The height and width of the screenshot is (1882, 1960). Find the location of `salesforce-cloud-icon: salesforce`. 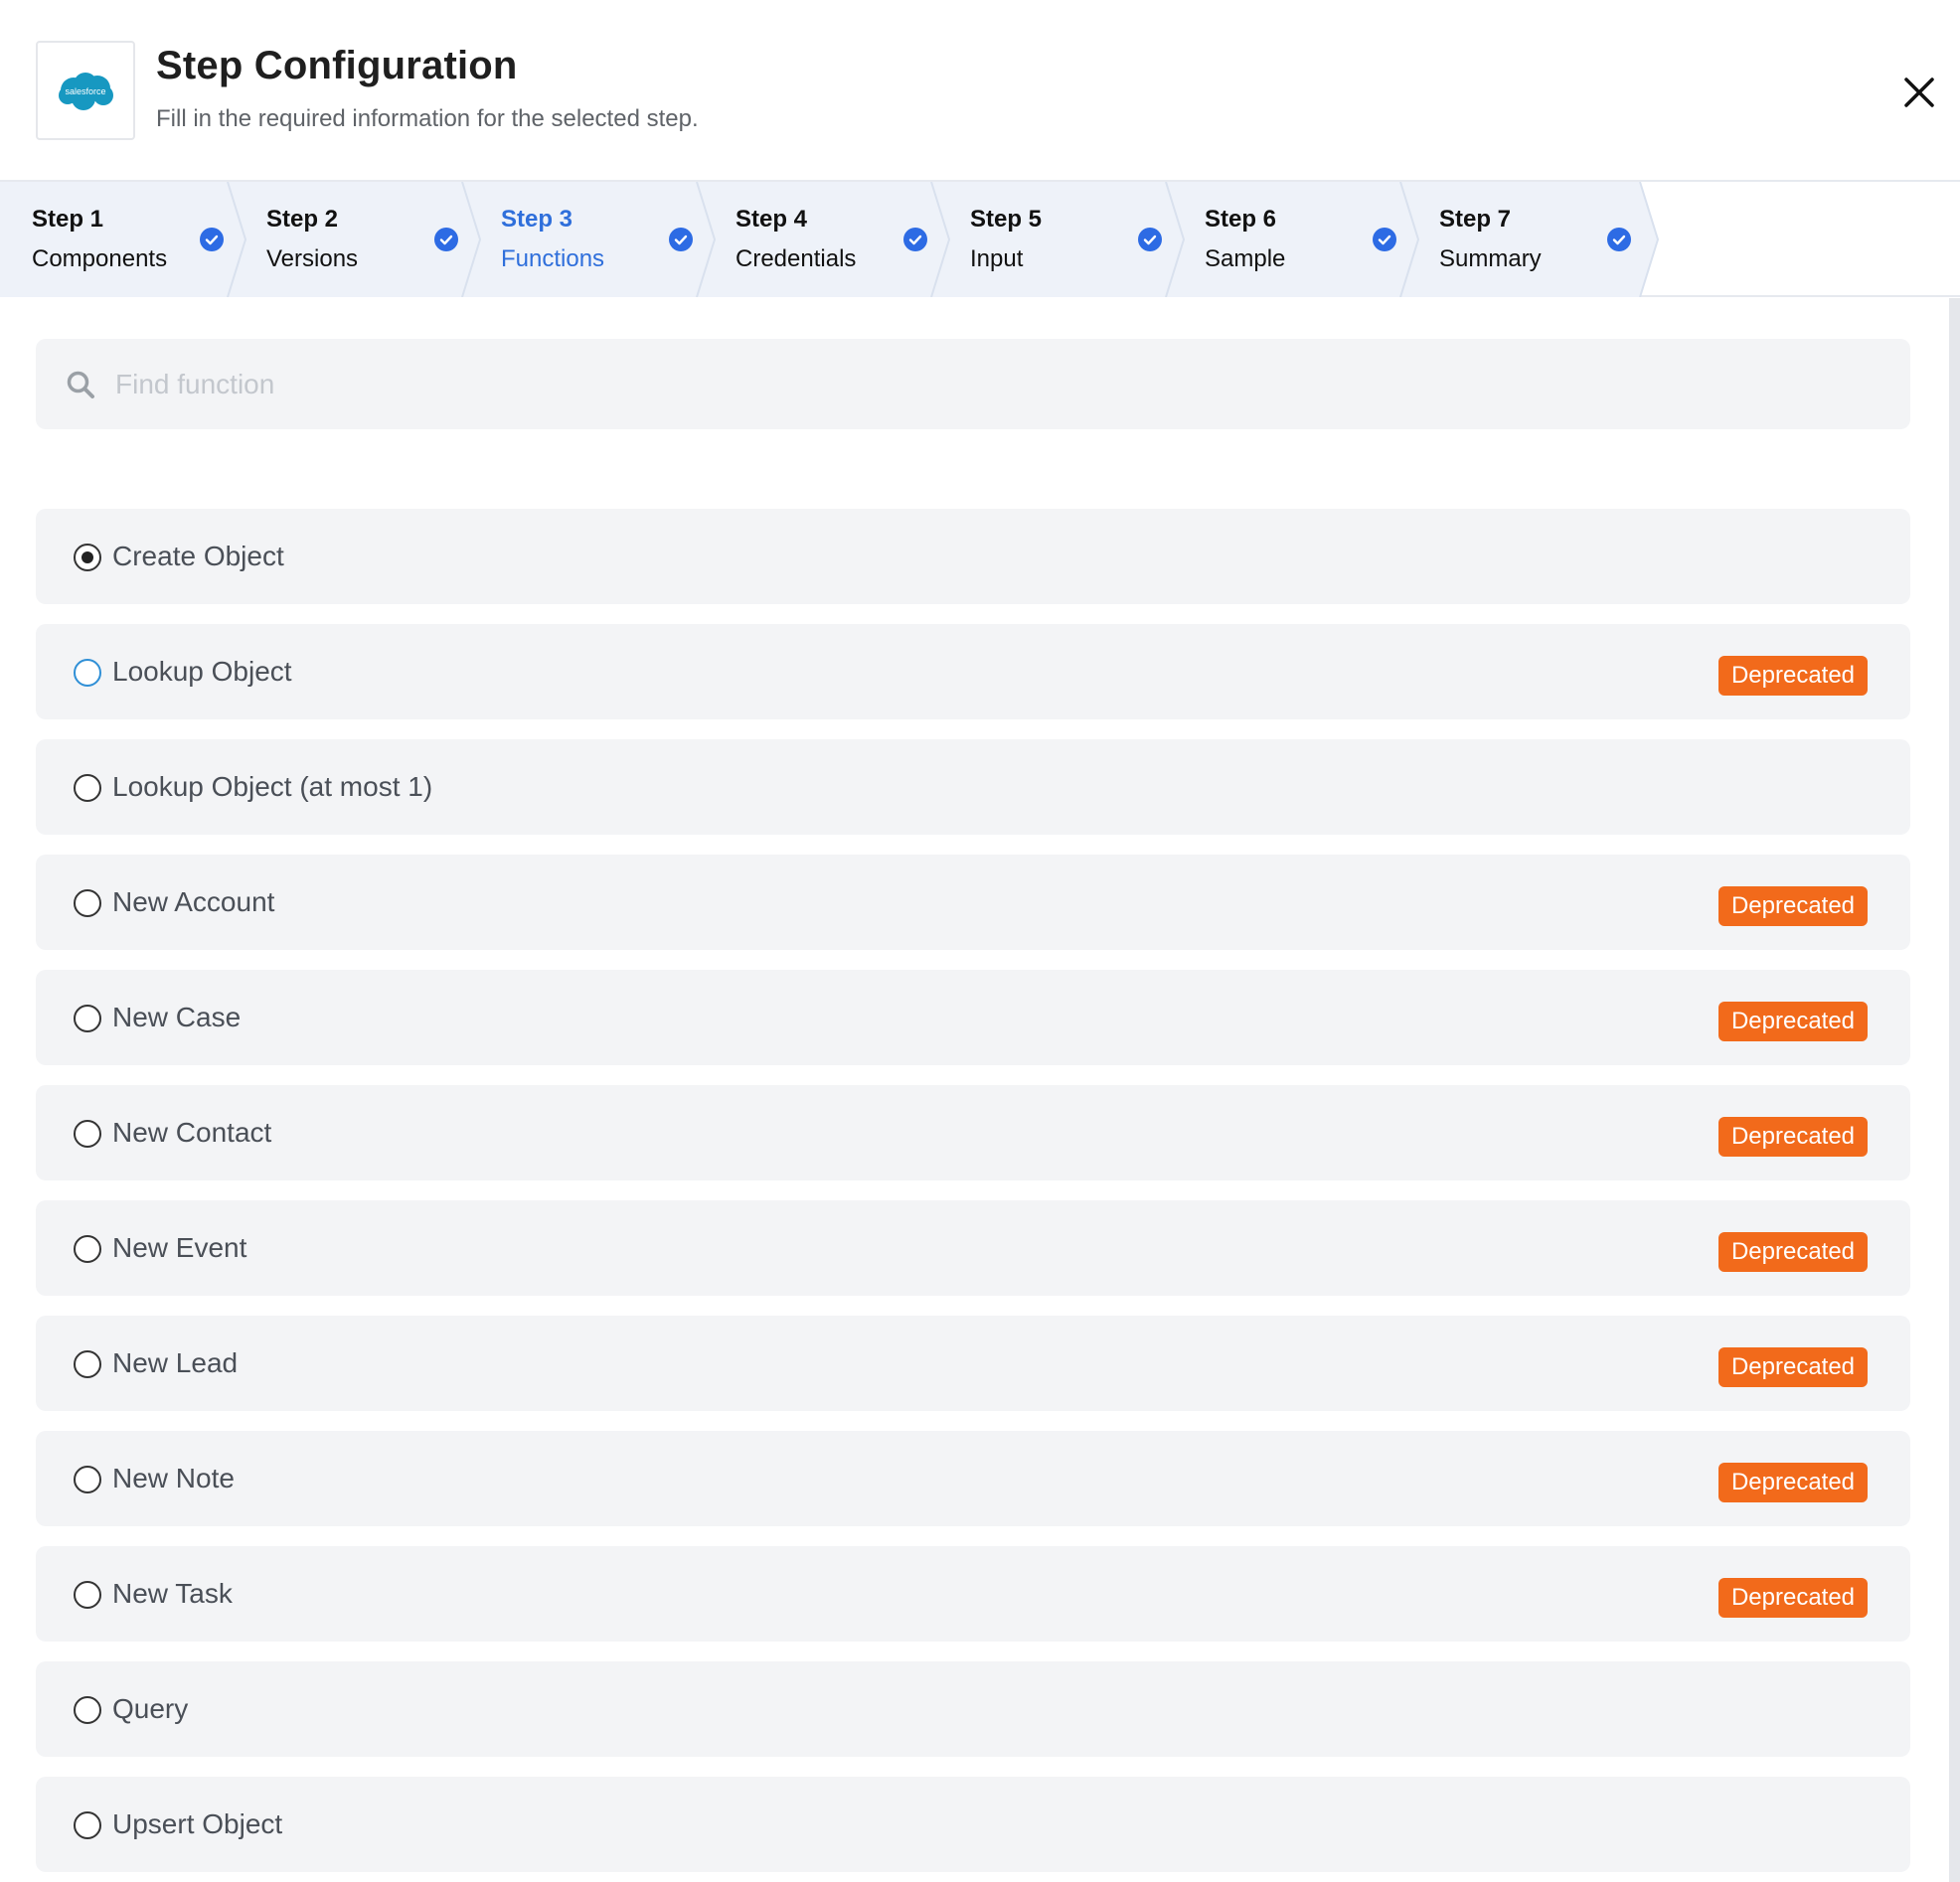

salesforce-cloud-icon: salesforce is located at coordinates (86, 91).